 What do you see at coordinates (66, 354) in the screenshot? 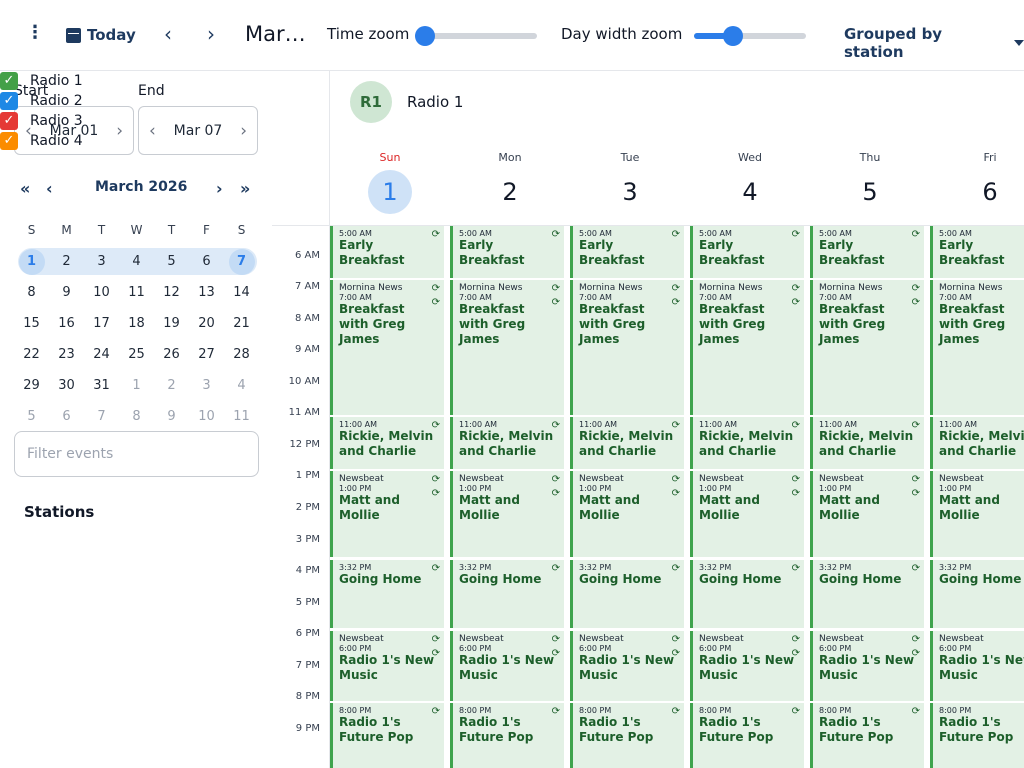
I see `mini-calendar-day: 23` at bounding box center [66, 354].